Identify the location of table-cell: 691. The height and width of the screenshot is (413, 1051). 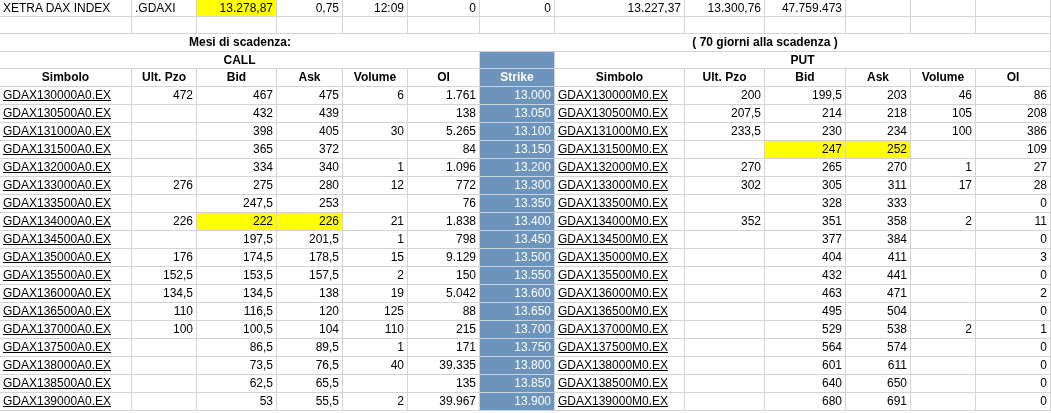
(878, 402).